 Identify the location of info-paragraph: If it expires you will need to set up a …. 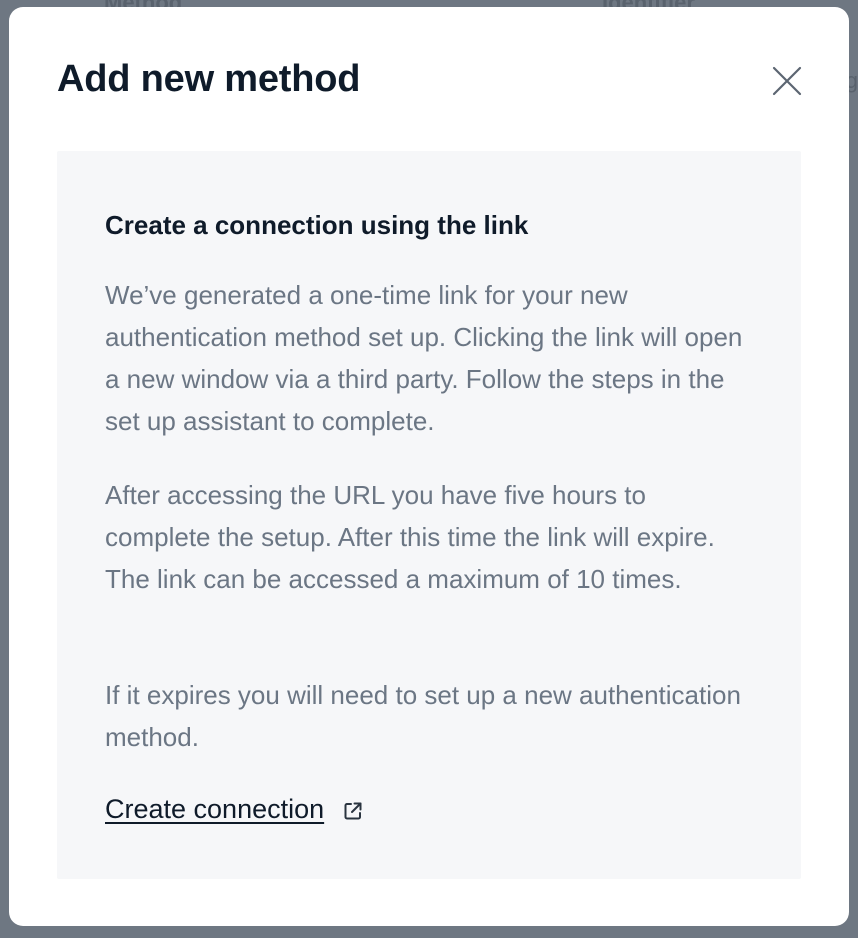
(423, 716).